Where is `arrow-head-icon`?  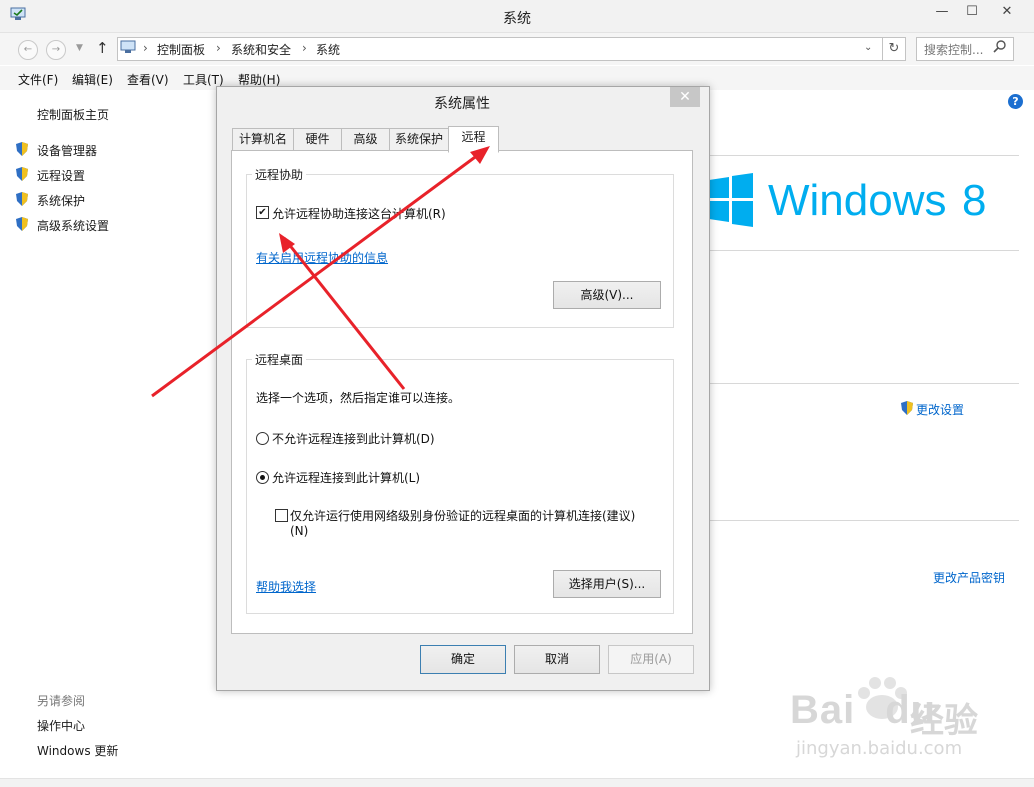 arrow-head-icon is located at coordinates (480, 155).